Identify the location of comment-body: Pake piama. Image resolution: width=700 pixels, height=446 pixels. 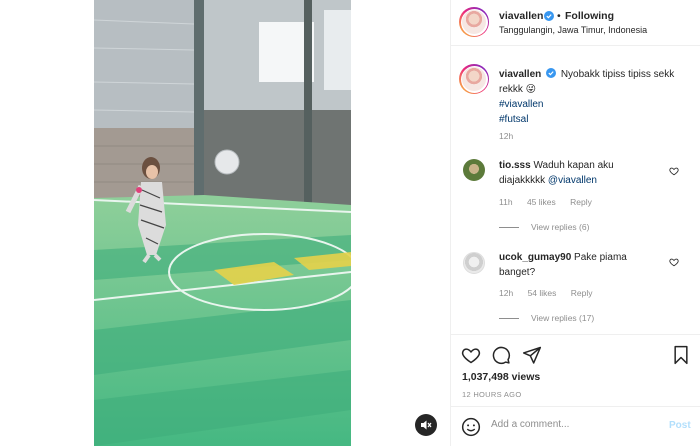
(600, 257).